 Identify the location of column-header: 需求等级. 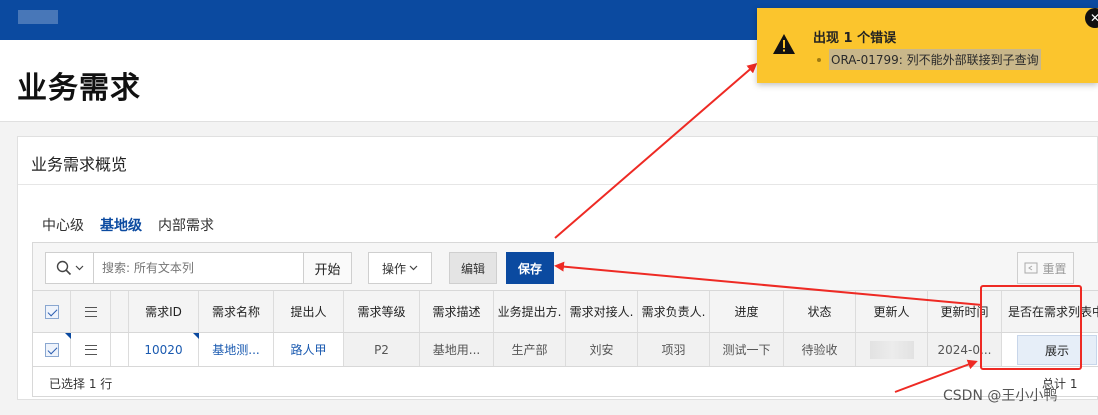
(382, 311).